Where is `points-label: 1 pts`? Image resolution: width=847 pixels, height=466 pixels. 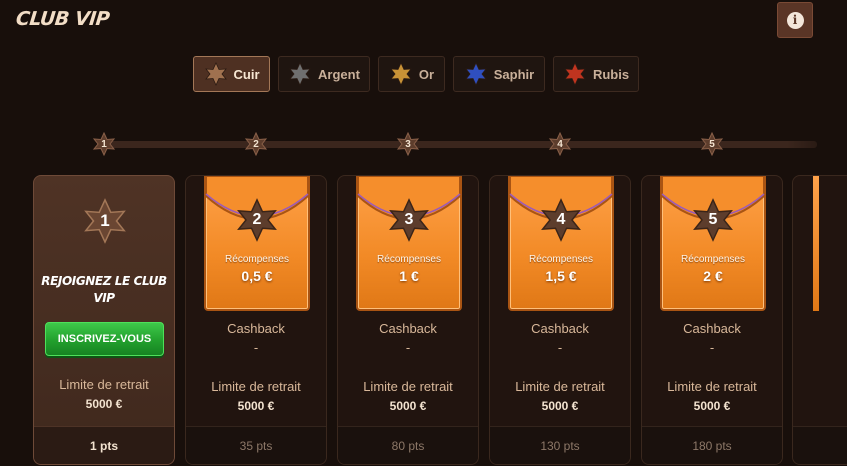 points-label: 1 pts is located at coordinates (104, 445).